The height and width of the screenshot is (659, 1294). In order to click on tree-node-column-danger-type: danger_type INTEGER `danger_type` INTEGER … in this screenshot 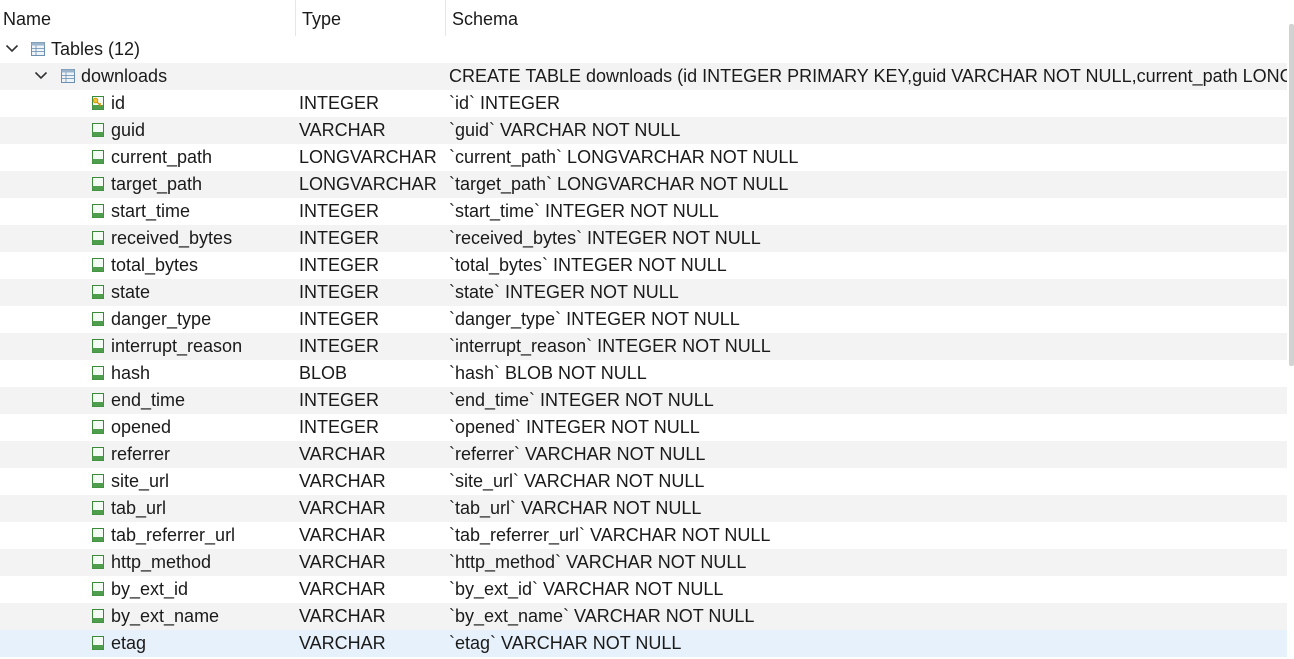, I will do `click(643, 319)`.